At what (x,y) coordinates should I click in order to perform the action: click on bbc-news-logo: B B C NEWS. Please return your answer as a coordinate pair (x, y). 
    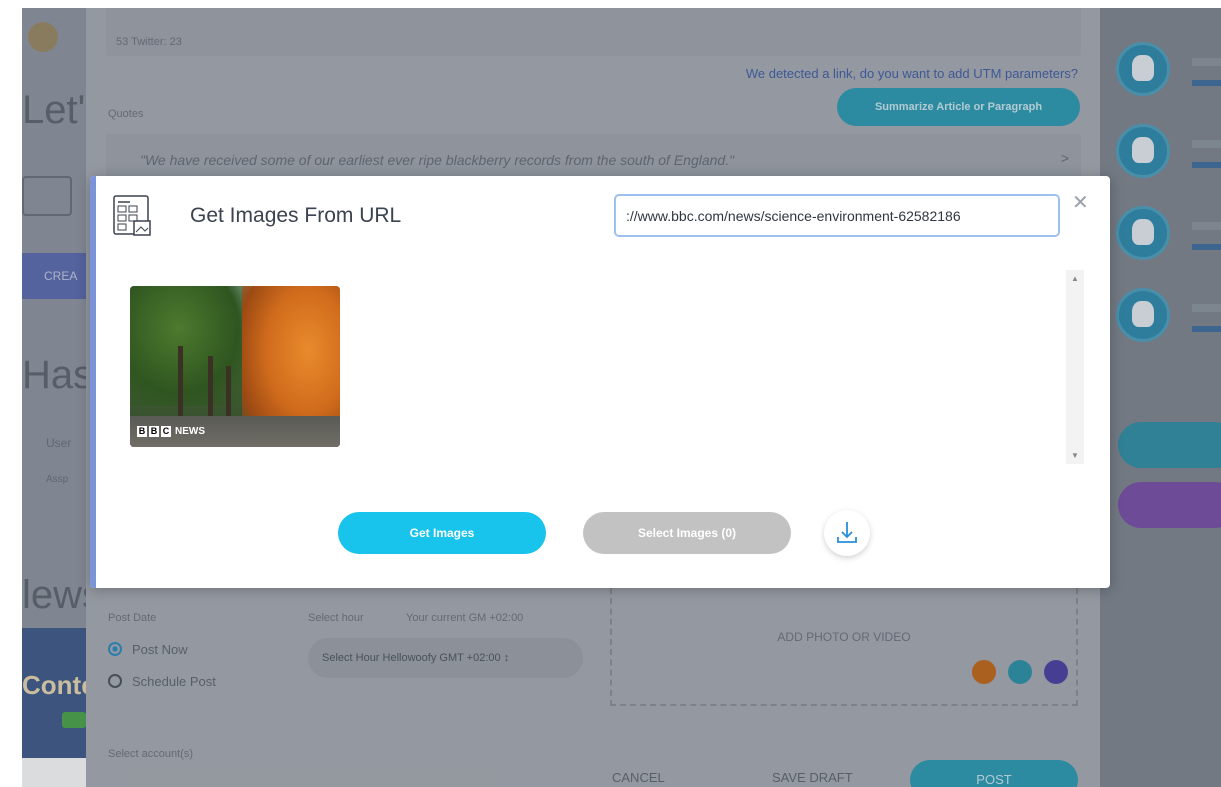
    Looking at the image, I should click on (171, 431).